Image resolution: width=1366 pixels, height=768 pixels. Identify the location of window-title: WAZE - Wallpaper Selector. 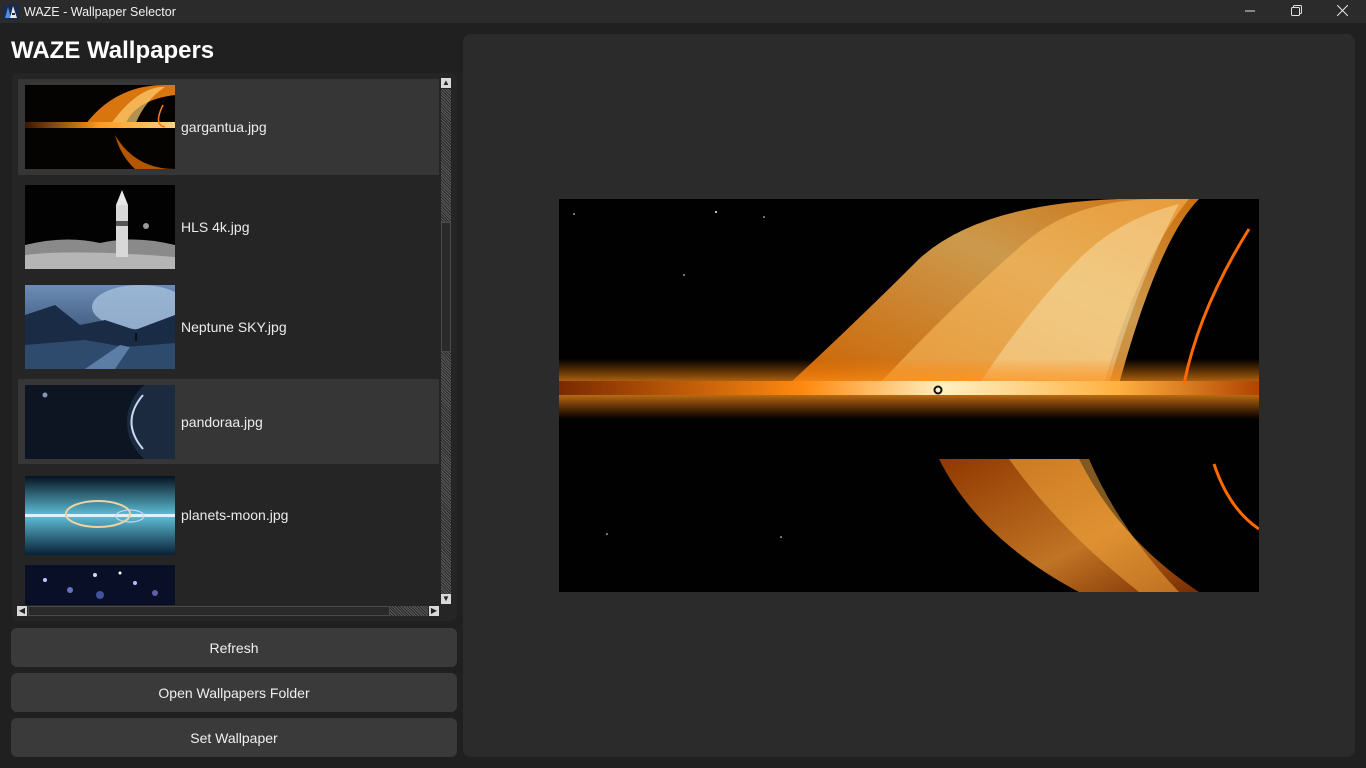
(100, 11).